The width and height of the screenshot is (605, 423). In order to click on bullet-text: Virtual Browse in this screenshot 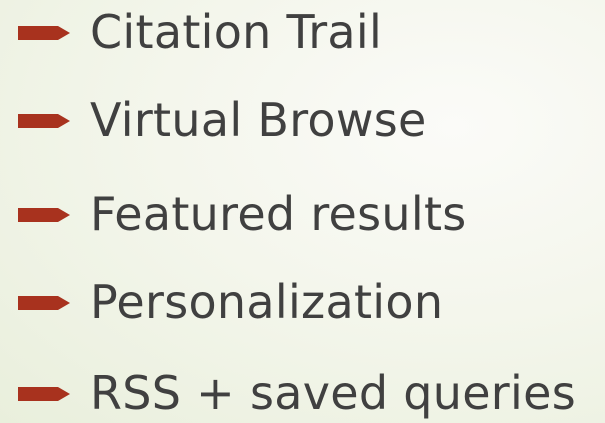, I will do `click(258, 120)`.